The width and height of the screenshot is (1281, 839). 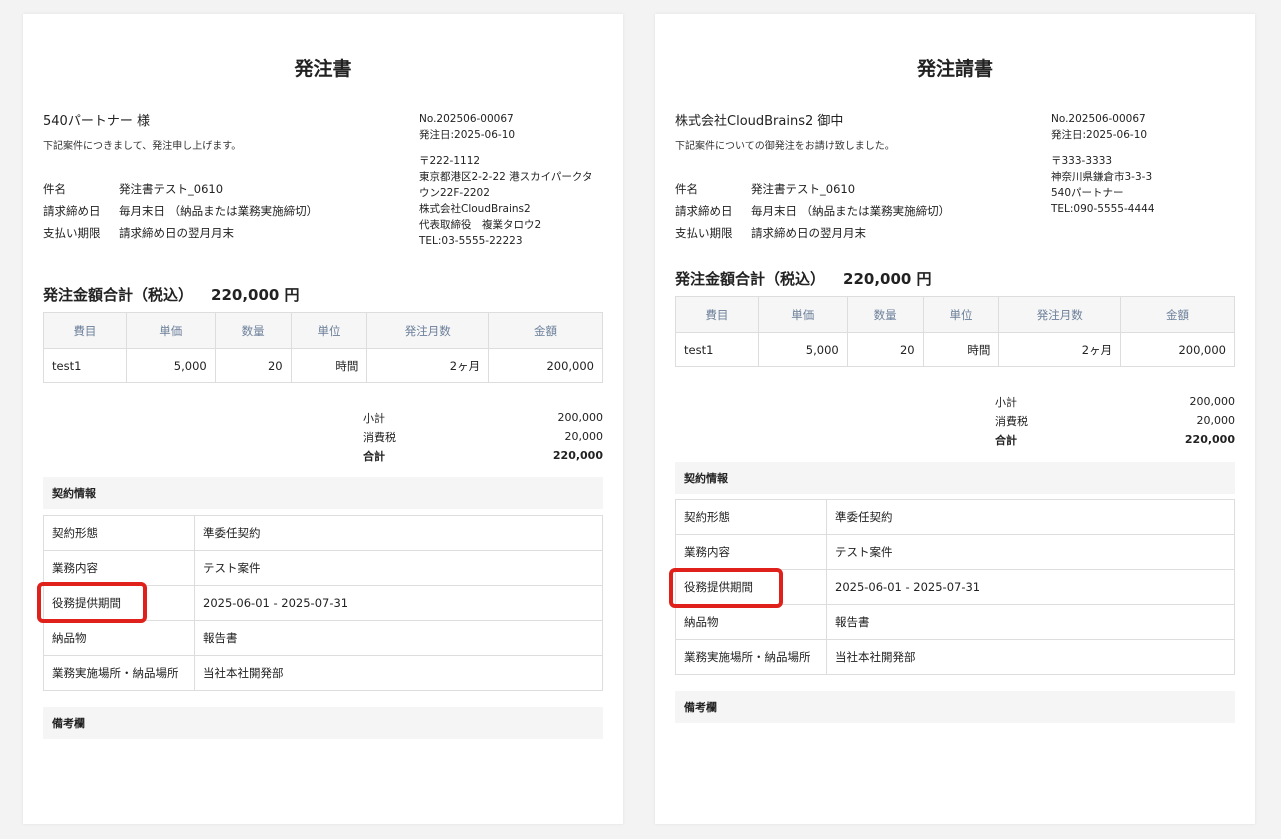 I want to click on subtotal-label: 小計, so click(x=1006, y=402).